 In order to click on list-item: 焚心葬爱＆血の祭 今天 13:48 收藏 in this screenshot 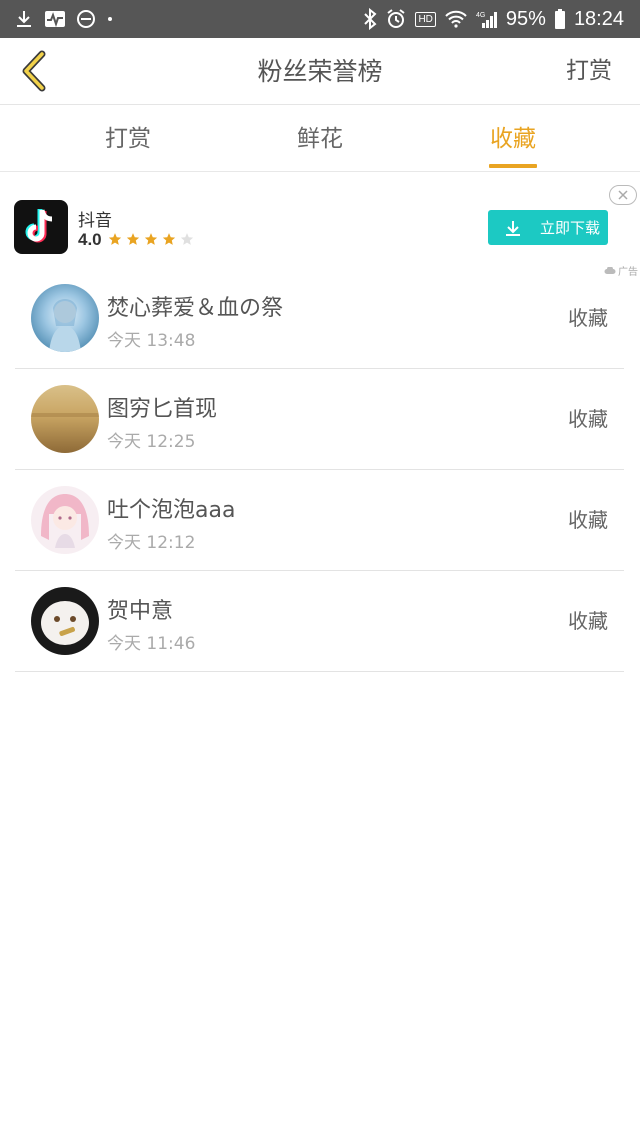, I will do `click(319, 318)`.